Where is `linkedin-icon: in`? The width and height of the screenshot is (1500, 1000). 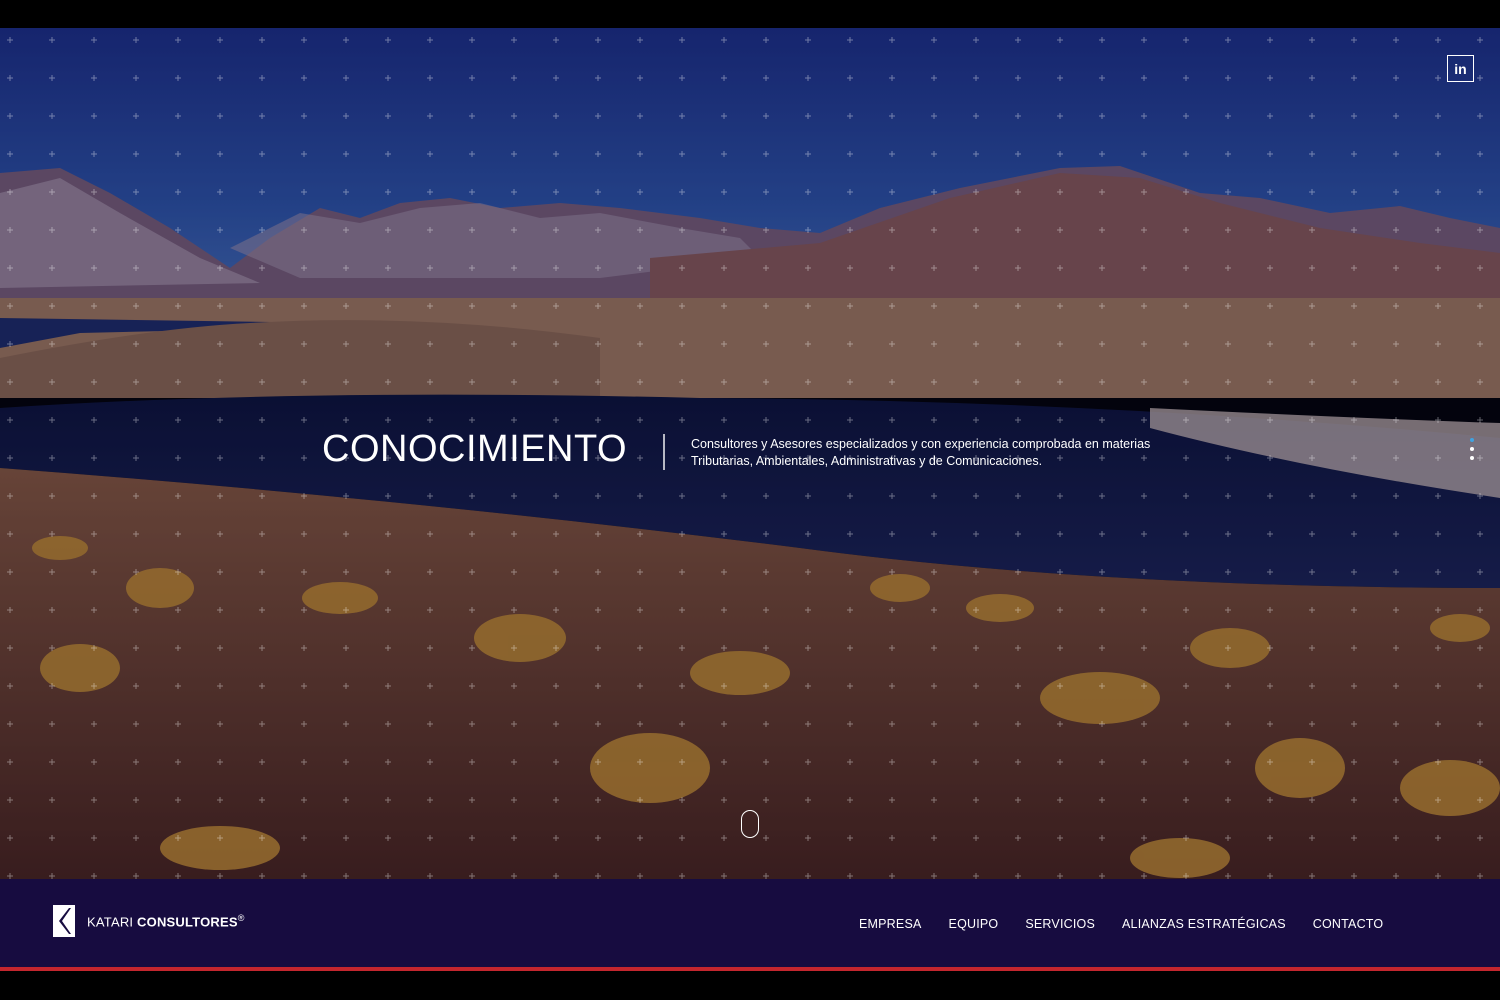
linkedin-icon: in is located at coordinates (1460, 68).